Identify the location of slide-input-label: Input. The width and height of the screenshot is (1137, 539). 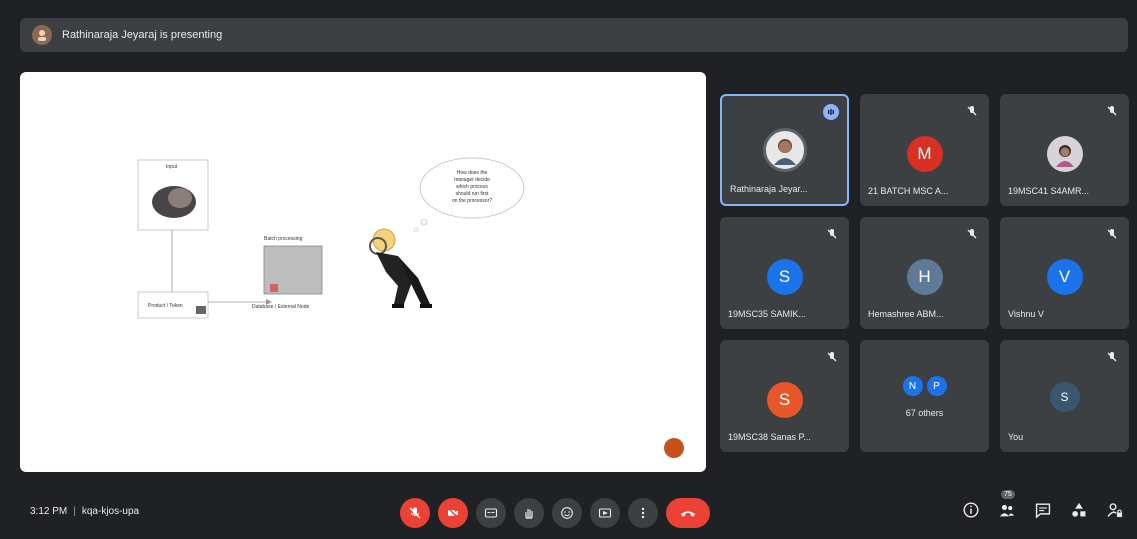
(172, 167).